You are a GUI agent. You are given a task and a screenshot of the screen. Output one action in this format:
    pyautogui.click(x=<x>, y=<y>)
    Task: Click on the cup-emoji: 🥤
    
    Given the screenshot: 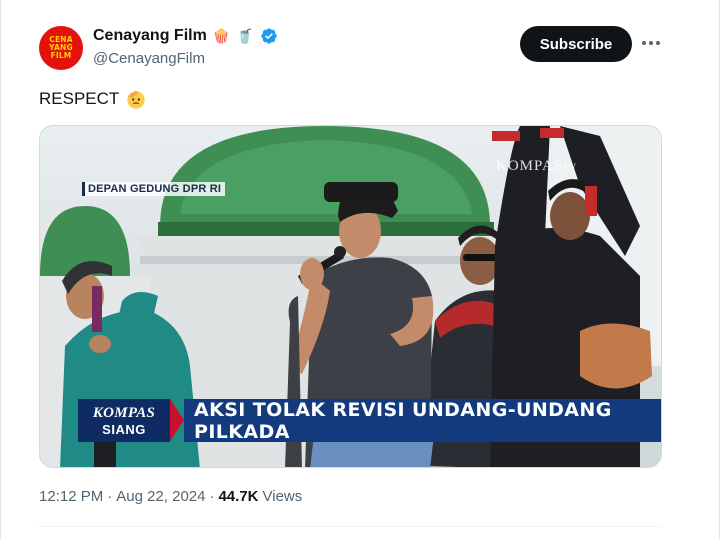 What is the action you would take?
    pyautogui.click(x=245, y=36)
    